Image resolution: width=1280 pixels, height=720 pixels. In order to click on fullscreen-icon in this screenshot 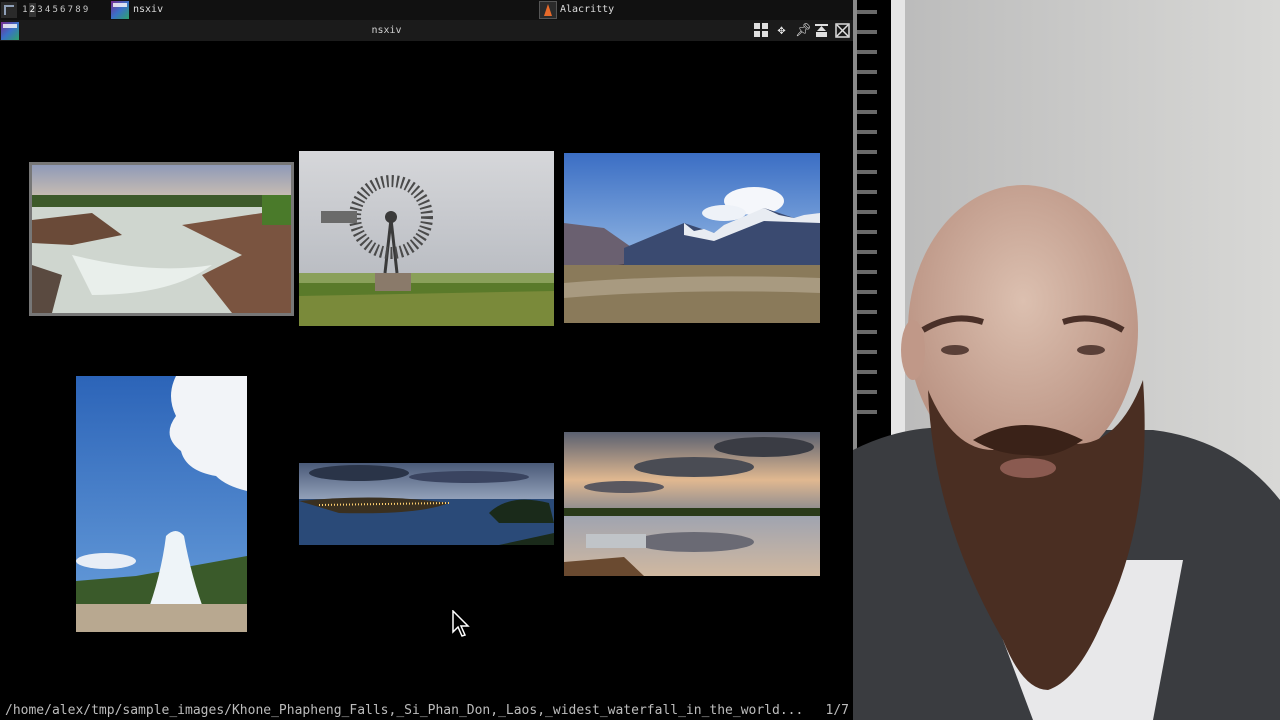, I will do `click(842, 30)`.